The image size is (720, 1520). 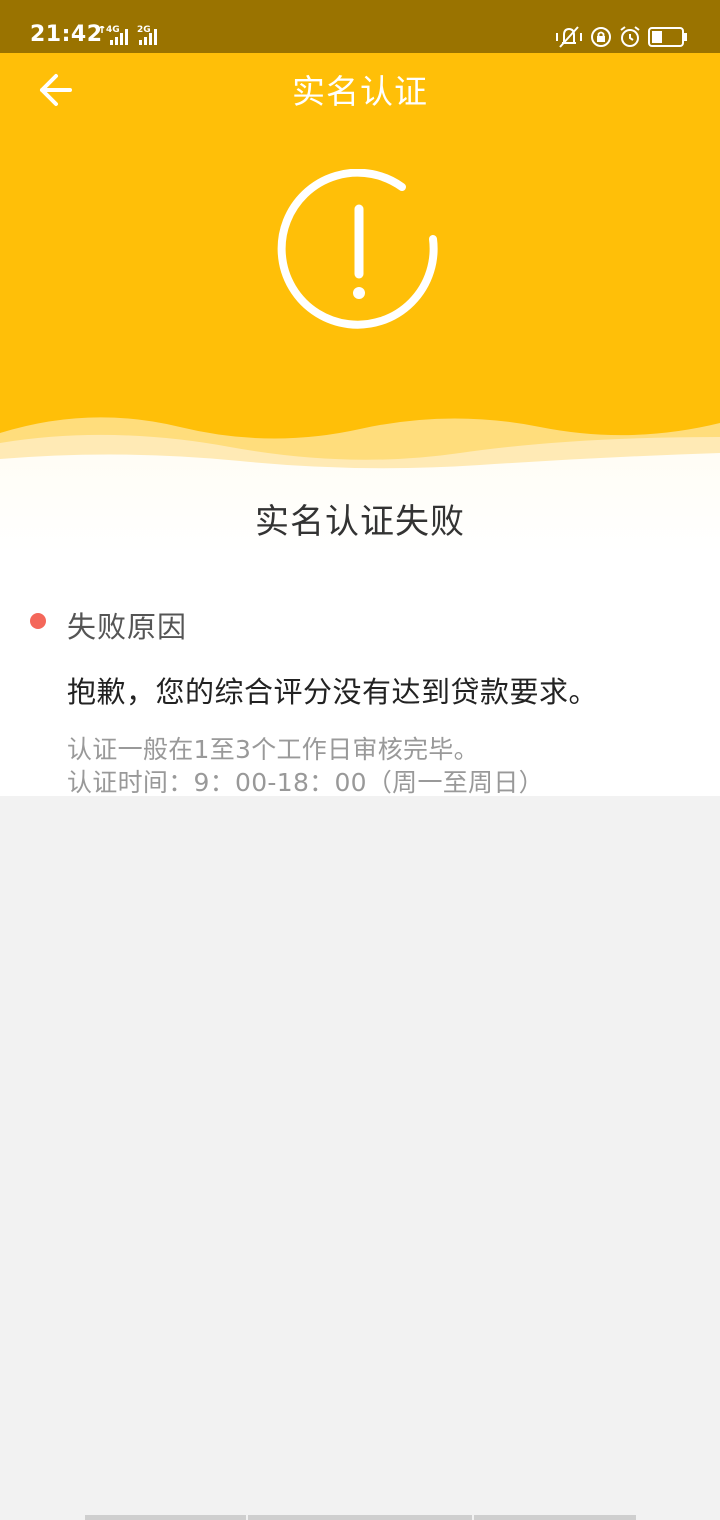 I want to click on status-time: 21:42, so click(x=66, y=34).